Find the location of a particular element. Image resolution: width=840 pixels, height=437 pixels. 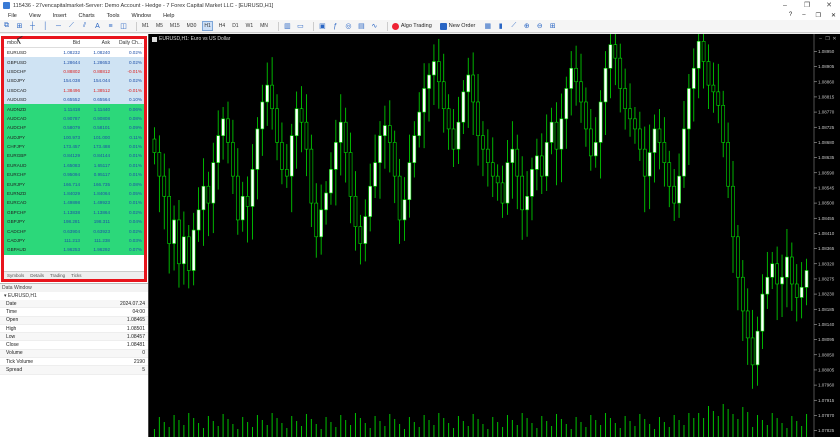

header-ask: Ask is located at coordinates (95, 43).